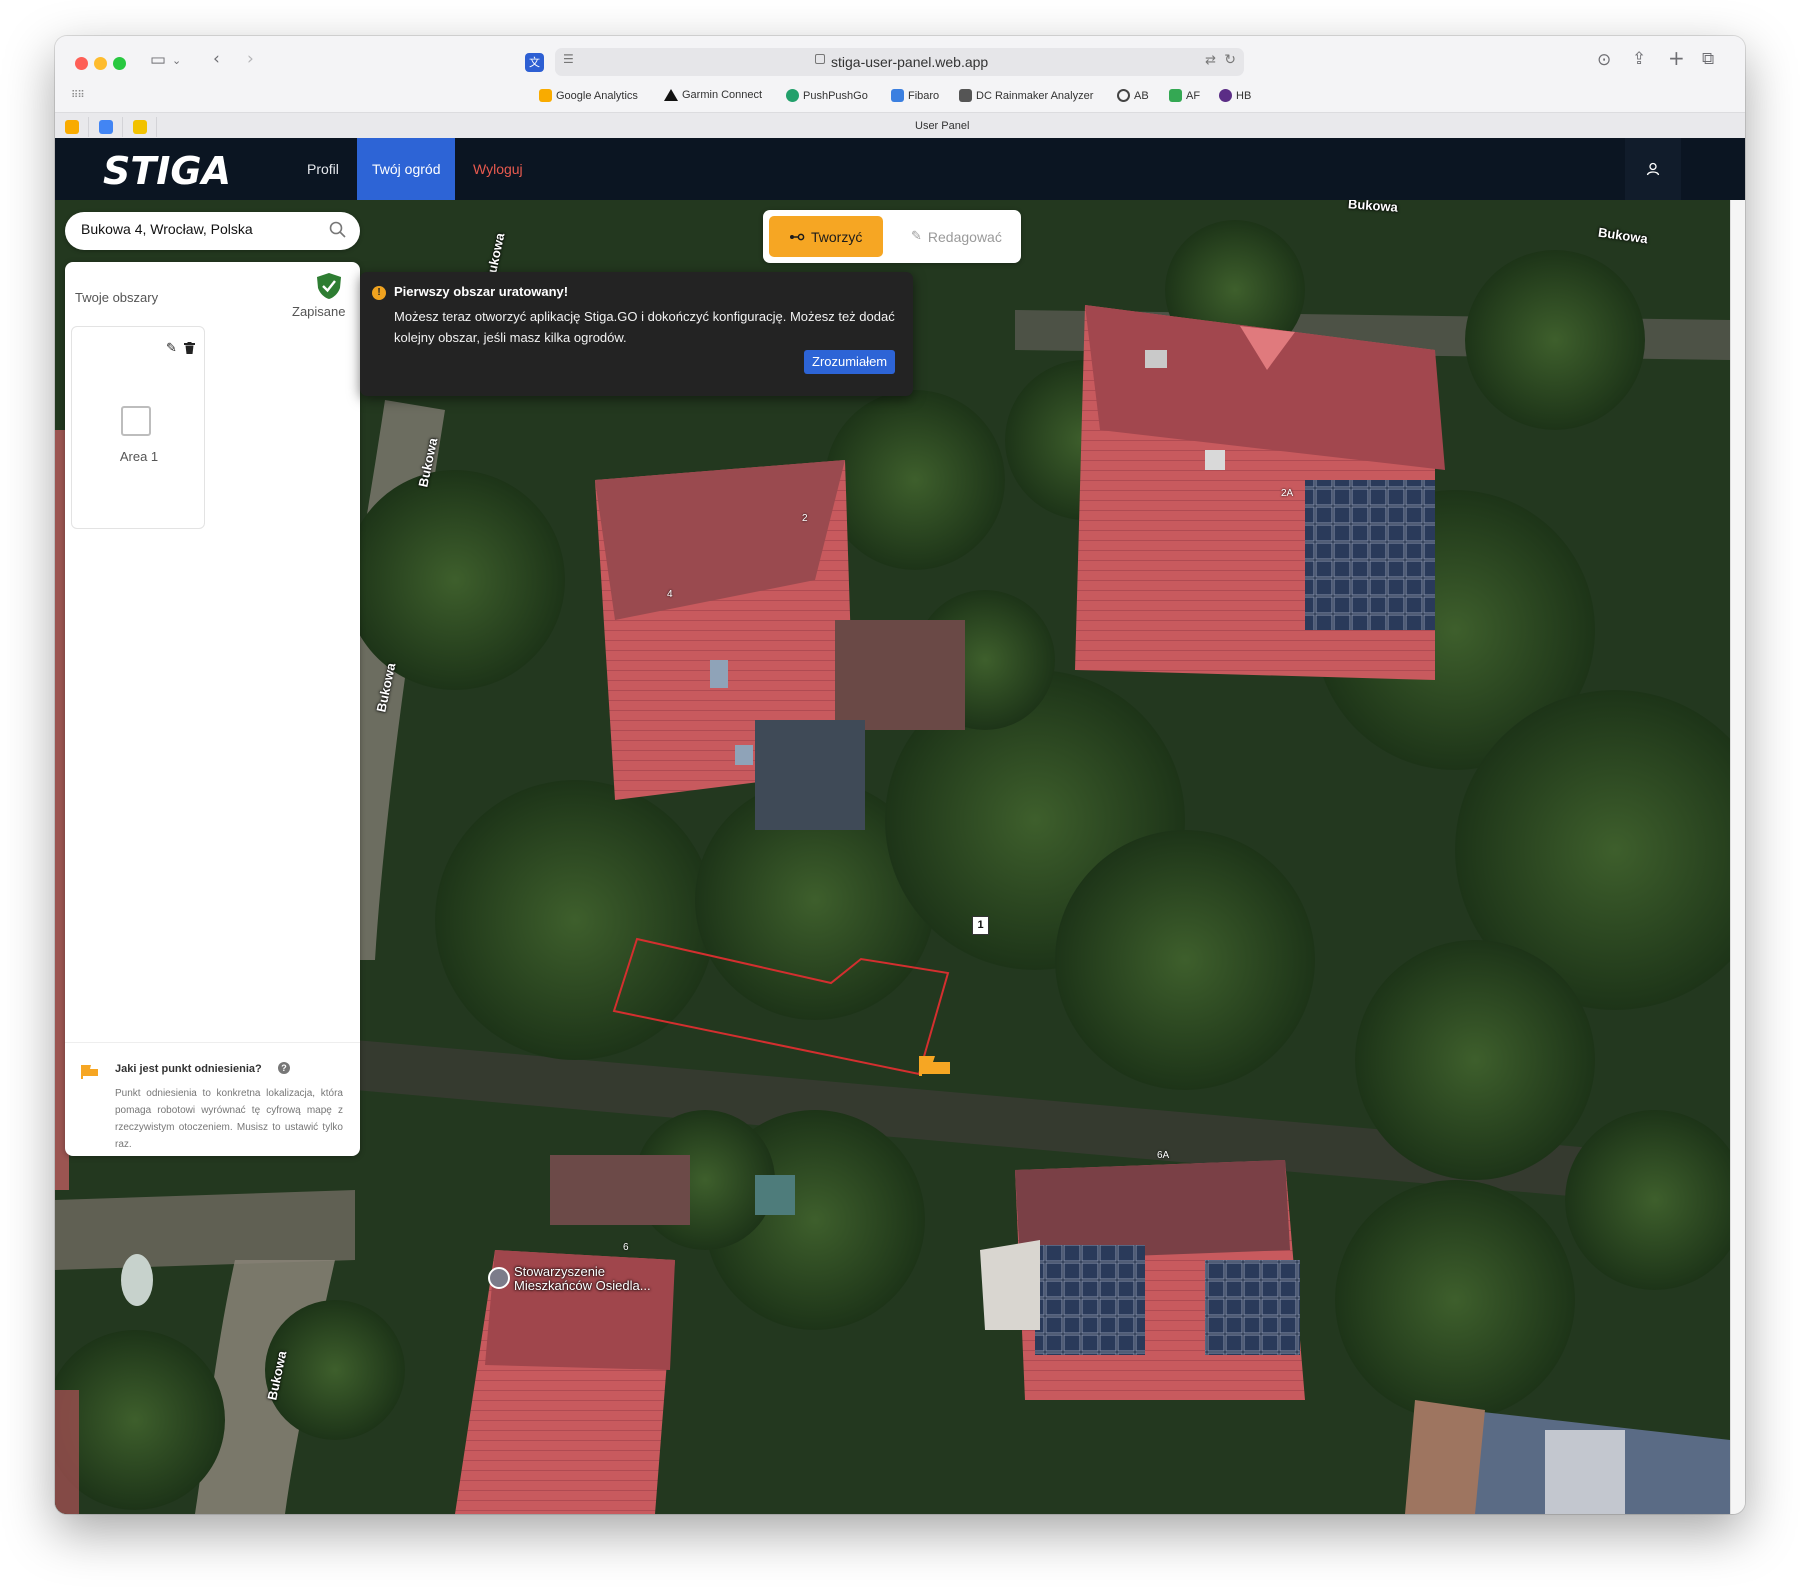 The height and width of the screenshot is (1587, 1800). I want to click on bookmark-fibaro: Fibaro, so click(915, 95).